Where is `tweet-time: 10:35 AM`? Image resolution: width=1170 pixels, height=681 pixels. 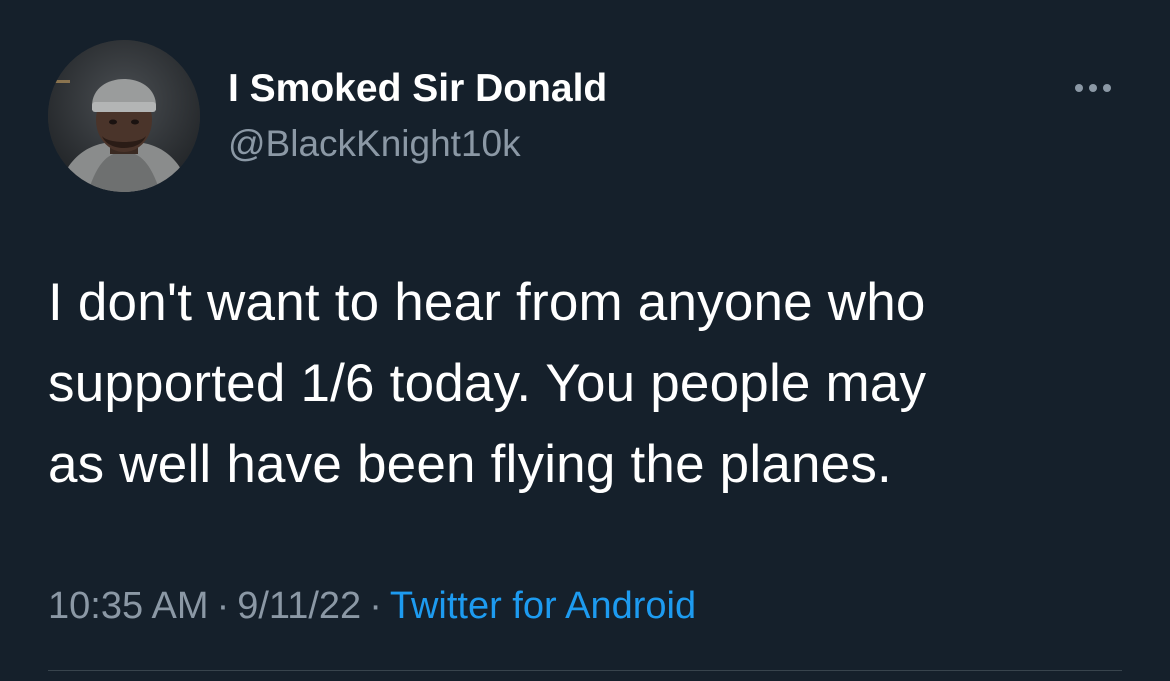 tweet-time: 10:35 AM is located at coordinates (128, 606).